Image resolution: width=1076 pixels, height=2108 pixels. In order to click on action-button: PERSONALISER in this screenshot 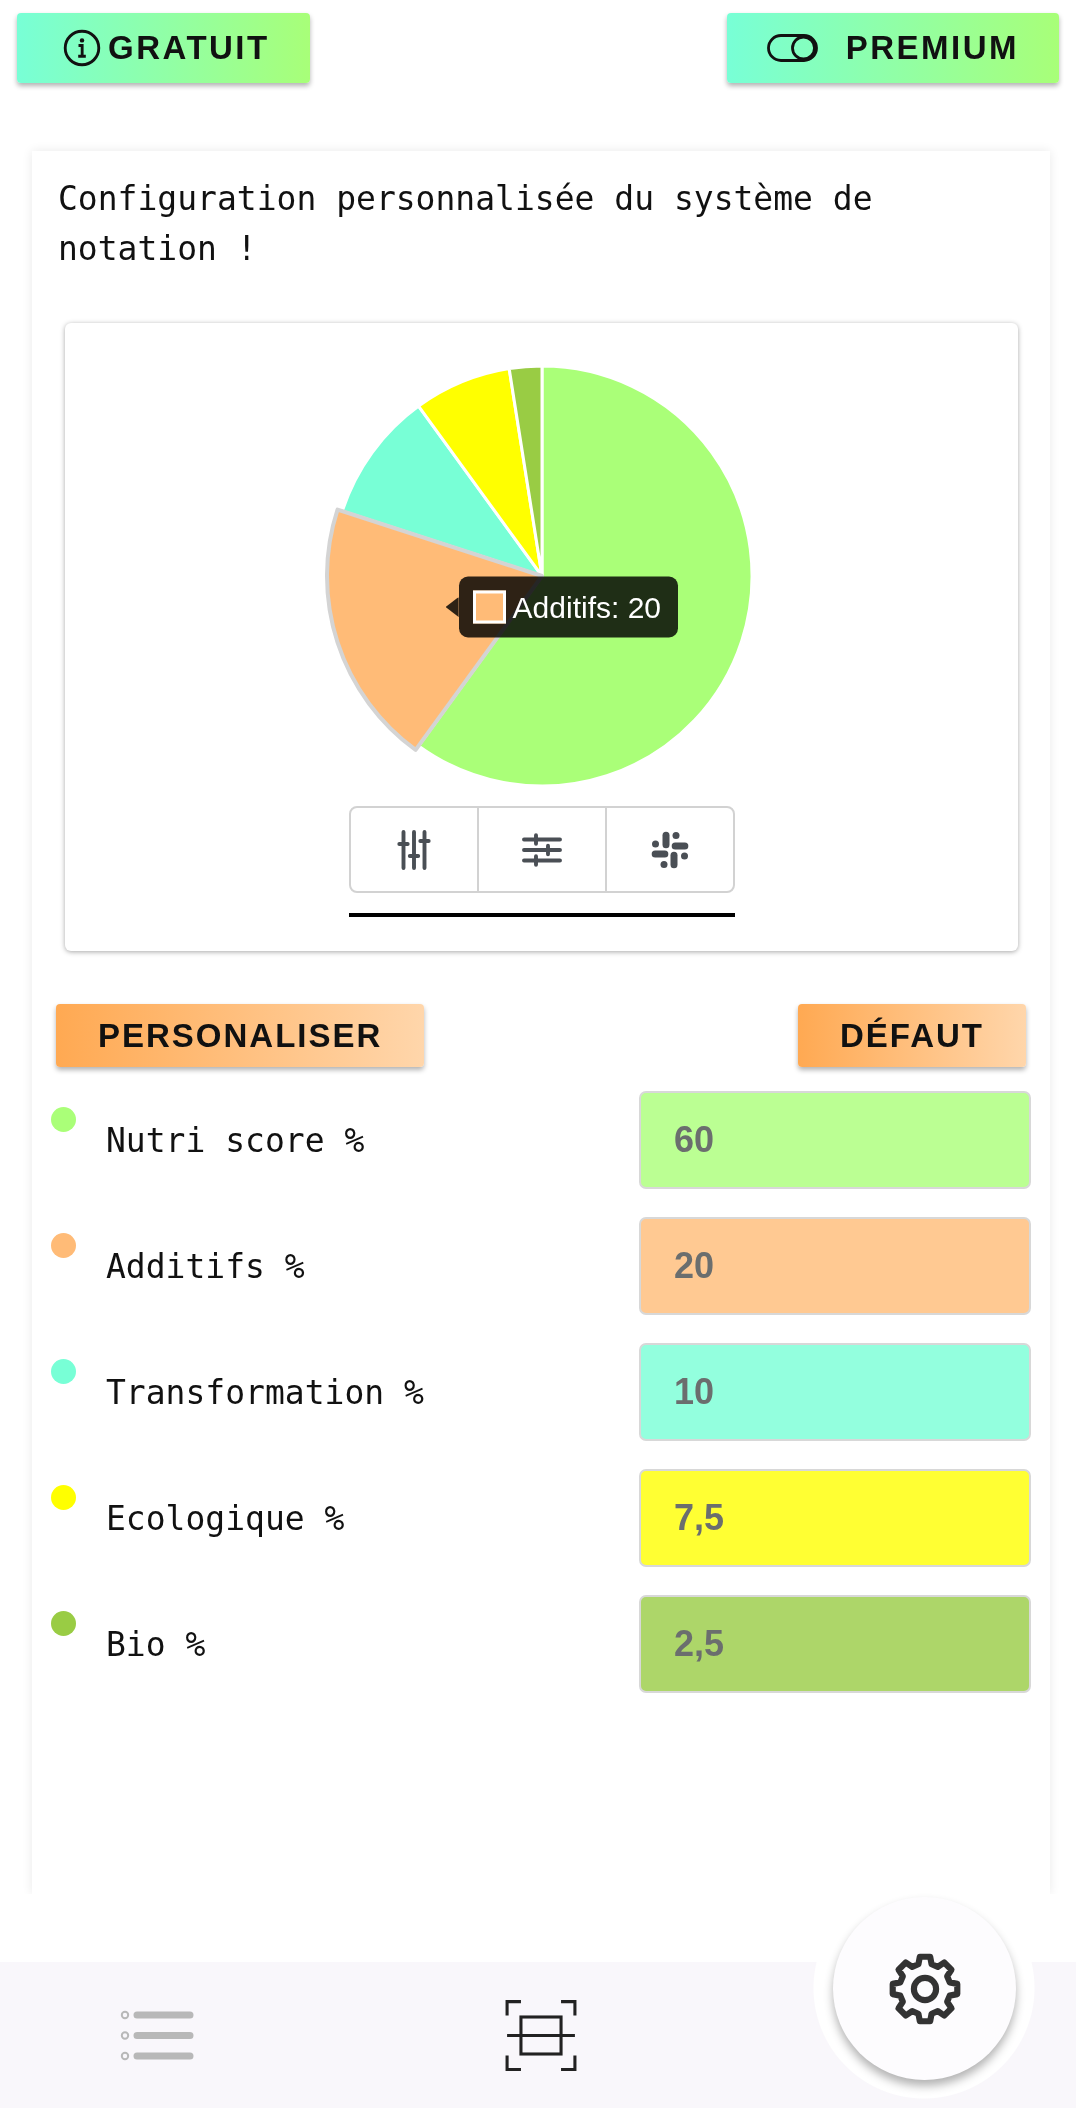, I will do `click(240, 1035)`.